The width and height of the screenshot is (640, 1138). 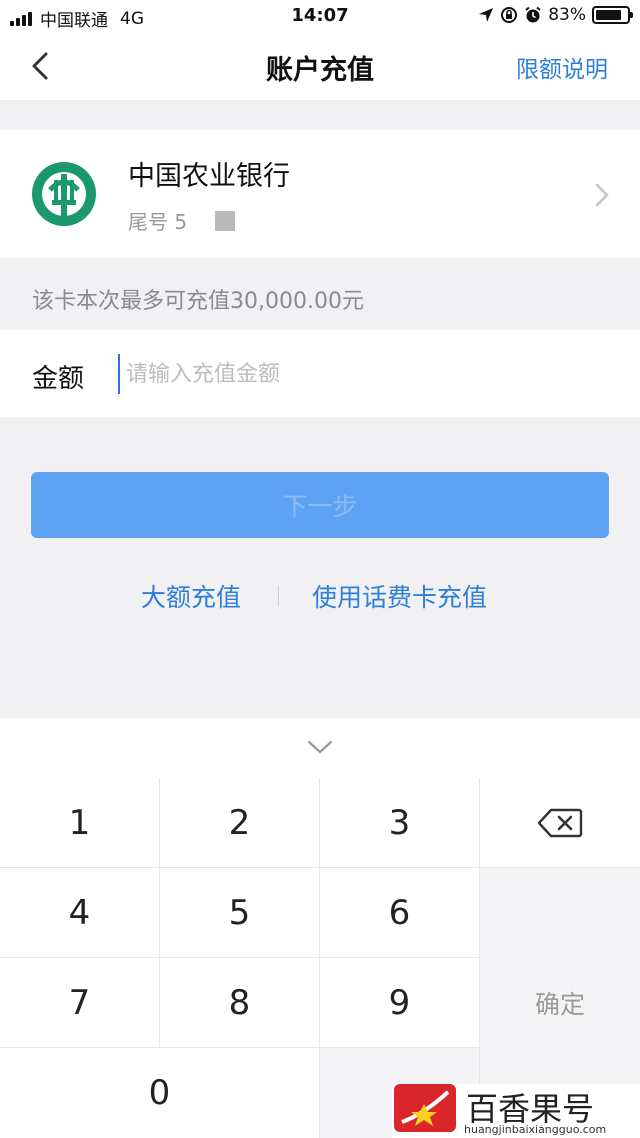 What do you see at coordinates (358, 374) in the screenshot?
I see `amount-input` at bounding box center [358, 374].